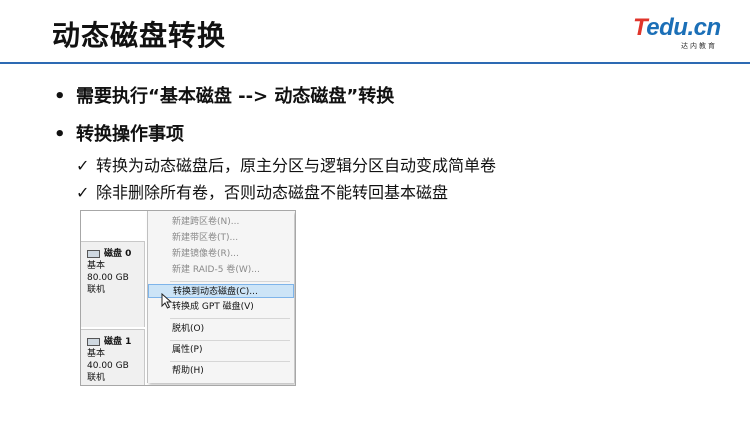 This screenshot has height=422, width=750. Describe the element at coordinates (699, 46) in the screenshot. I see `logo-tagline: 达内教育` at that location.